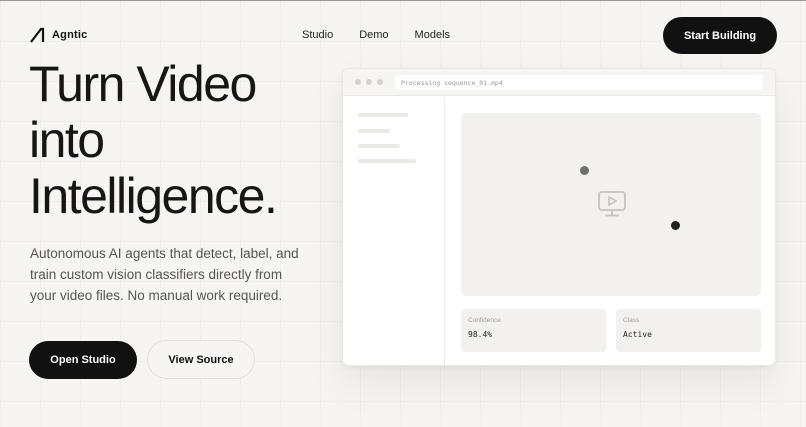  I want to click on stat-label: Class, so click(631, 320).